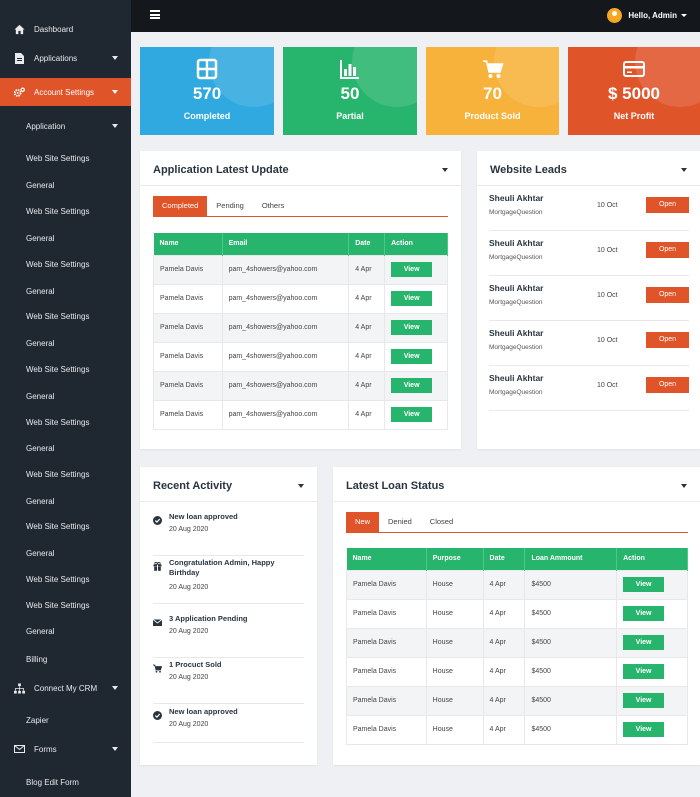 This screenshot has height=797, width=700. I want to click on tab-bar: New Denied Closed, so click(404, 522).